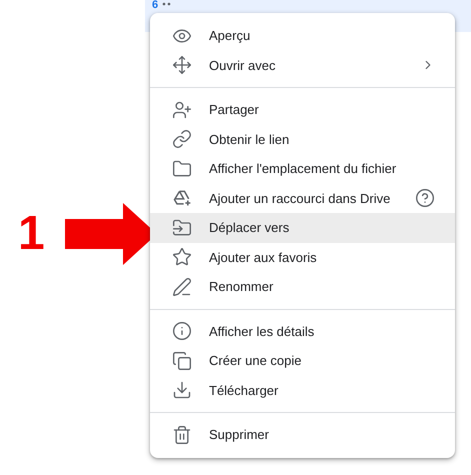 Image resolution: width=471 pixels, height=475 pixels. I want to click on dots-icon, so click(167, 5).